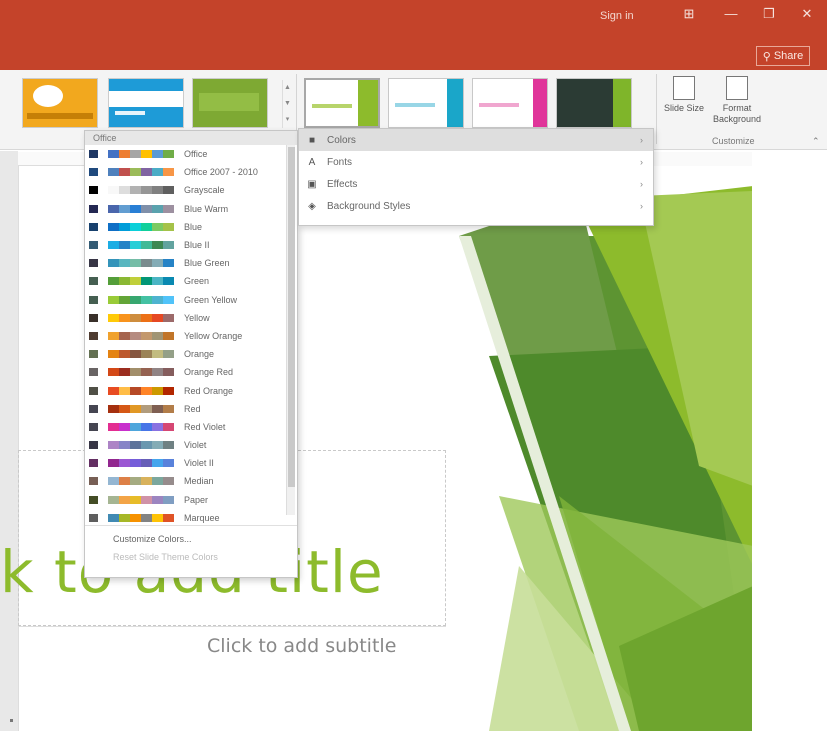  Describe the element at coordinates (191, 409) in the screenshot. I see `color-scheme-item: Red` at that location.